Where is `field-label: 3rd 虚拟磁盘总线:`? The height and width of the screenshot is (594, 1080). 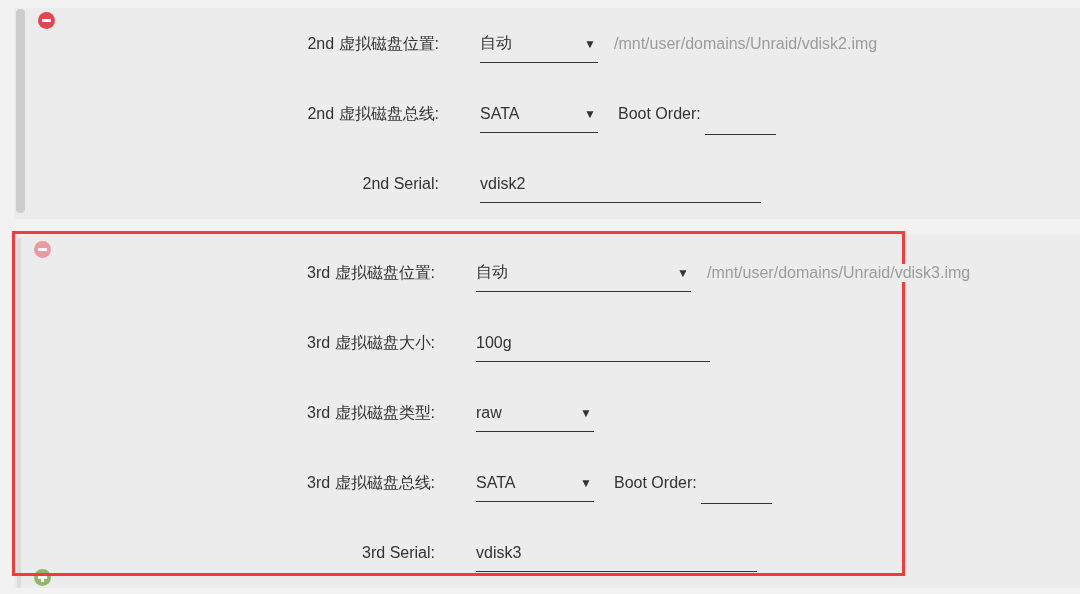 field-label: 3rd 虚拟磁盘总线: is located at coordinates (371, 482).